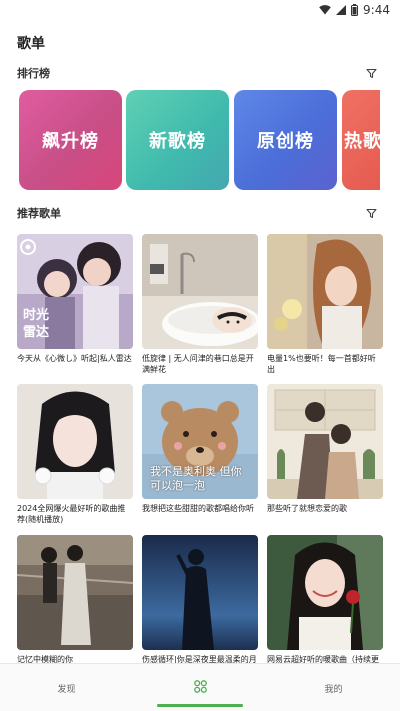  Describe the element at coordinates (196, 478) in the screenshot. I see `playlist-cover-text: 我不是奥利奥 但你可以泡一泡` at that location.